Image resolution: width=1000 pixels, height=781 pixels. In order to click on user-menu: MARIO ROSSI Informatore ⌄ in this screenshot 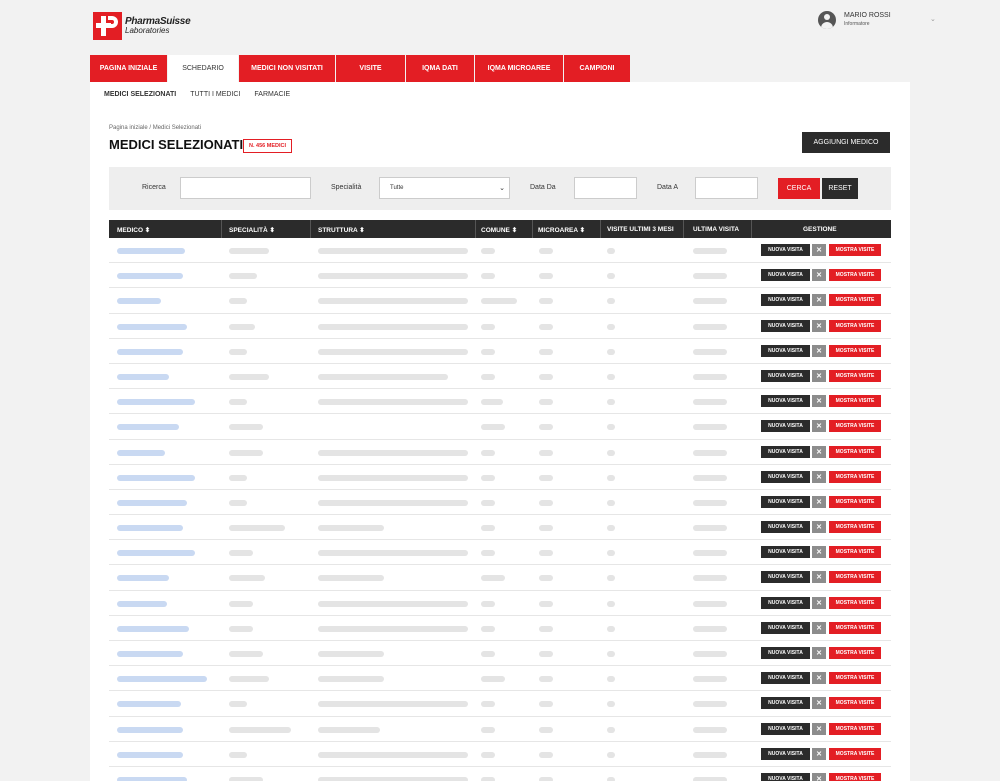, I will do `click(877, 20)`.